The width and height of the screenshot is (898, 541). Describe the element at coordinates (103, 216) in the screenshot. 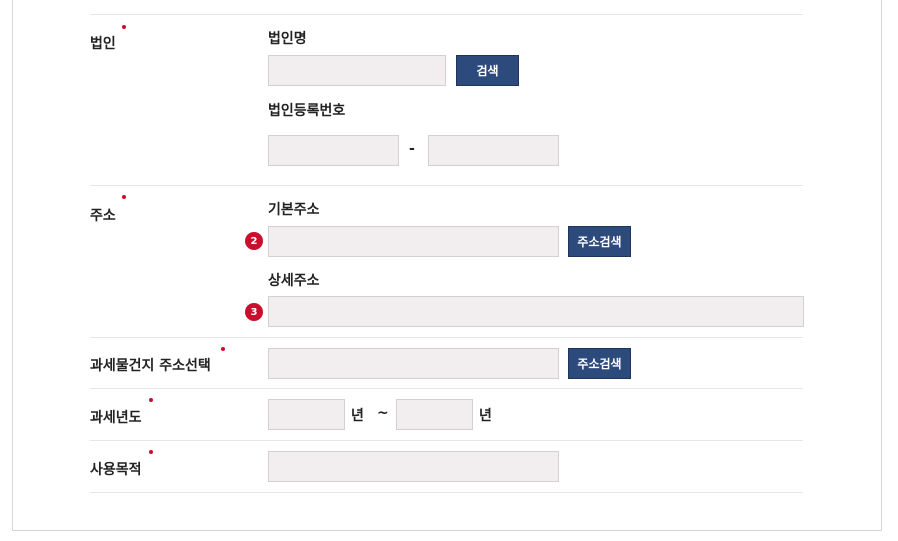

I see `address-label: 주소` at that location.